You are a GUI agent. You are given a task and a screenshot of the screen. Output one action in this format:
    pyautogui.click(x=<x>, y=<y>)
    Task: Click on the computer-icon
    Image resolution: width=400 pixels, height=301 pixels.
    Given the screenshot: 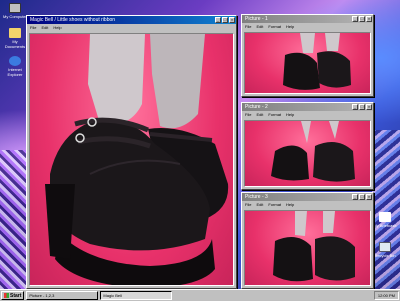 What is the action you would take?
    pyautogui.click(x=15, y=8)
    